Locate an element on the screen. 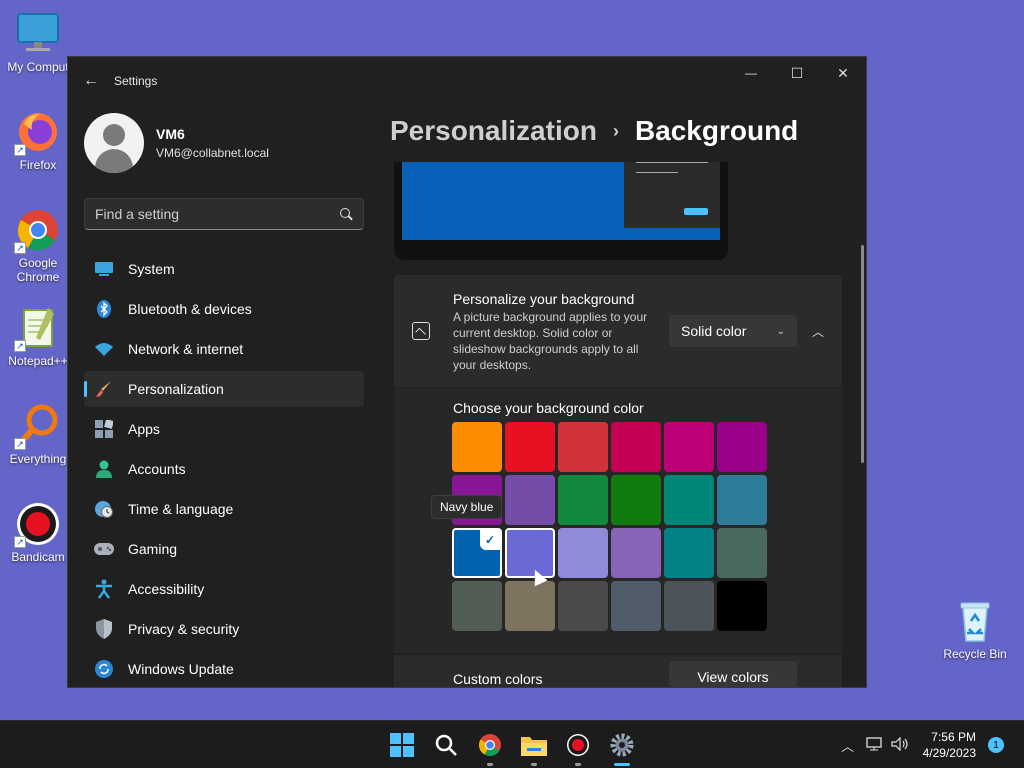  sidebar-item-network: Network & internet is located at coordinates (224, 349).